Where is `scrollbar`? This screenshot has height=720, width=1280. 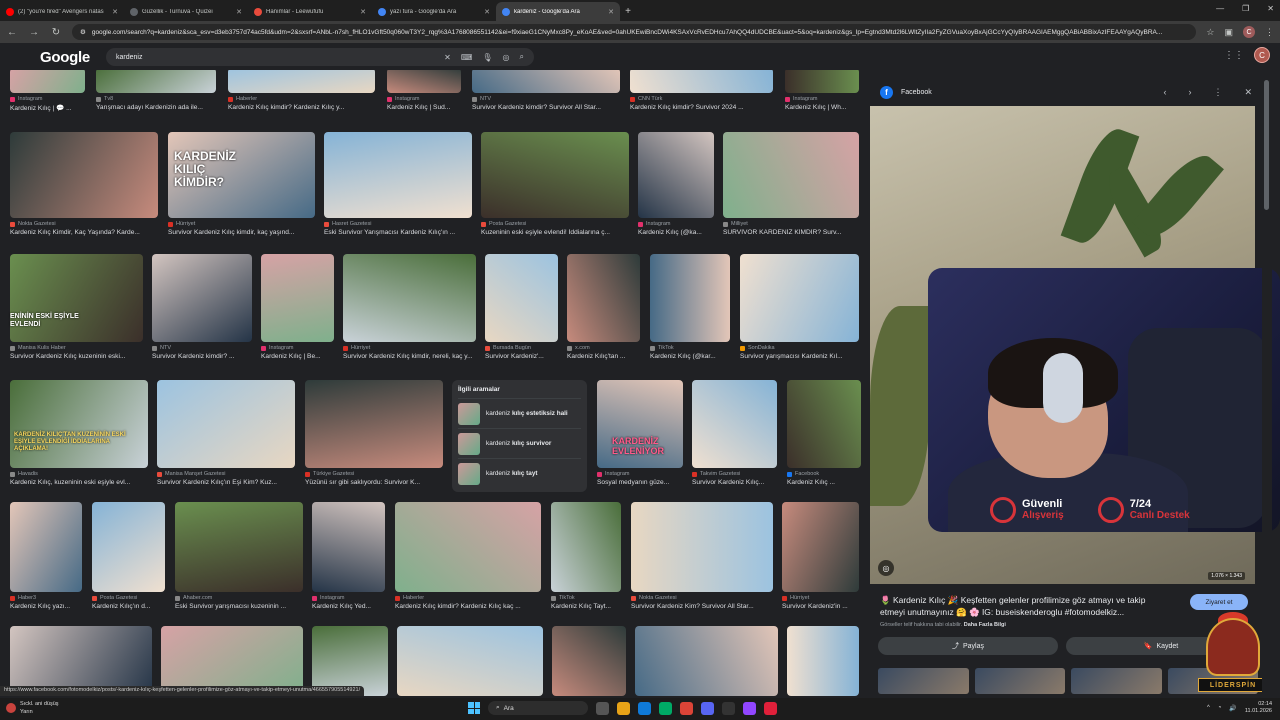 scrollbar is located at coordinates (1267, 384).